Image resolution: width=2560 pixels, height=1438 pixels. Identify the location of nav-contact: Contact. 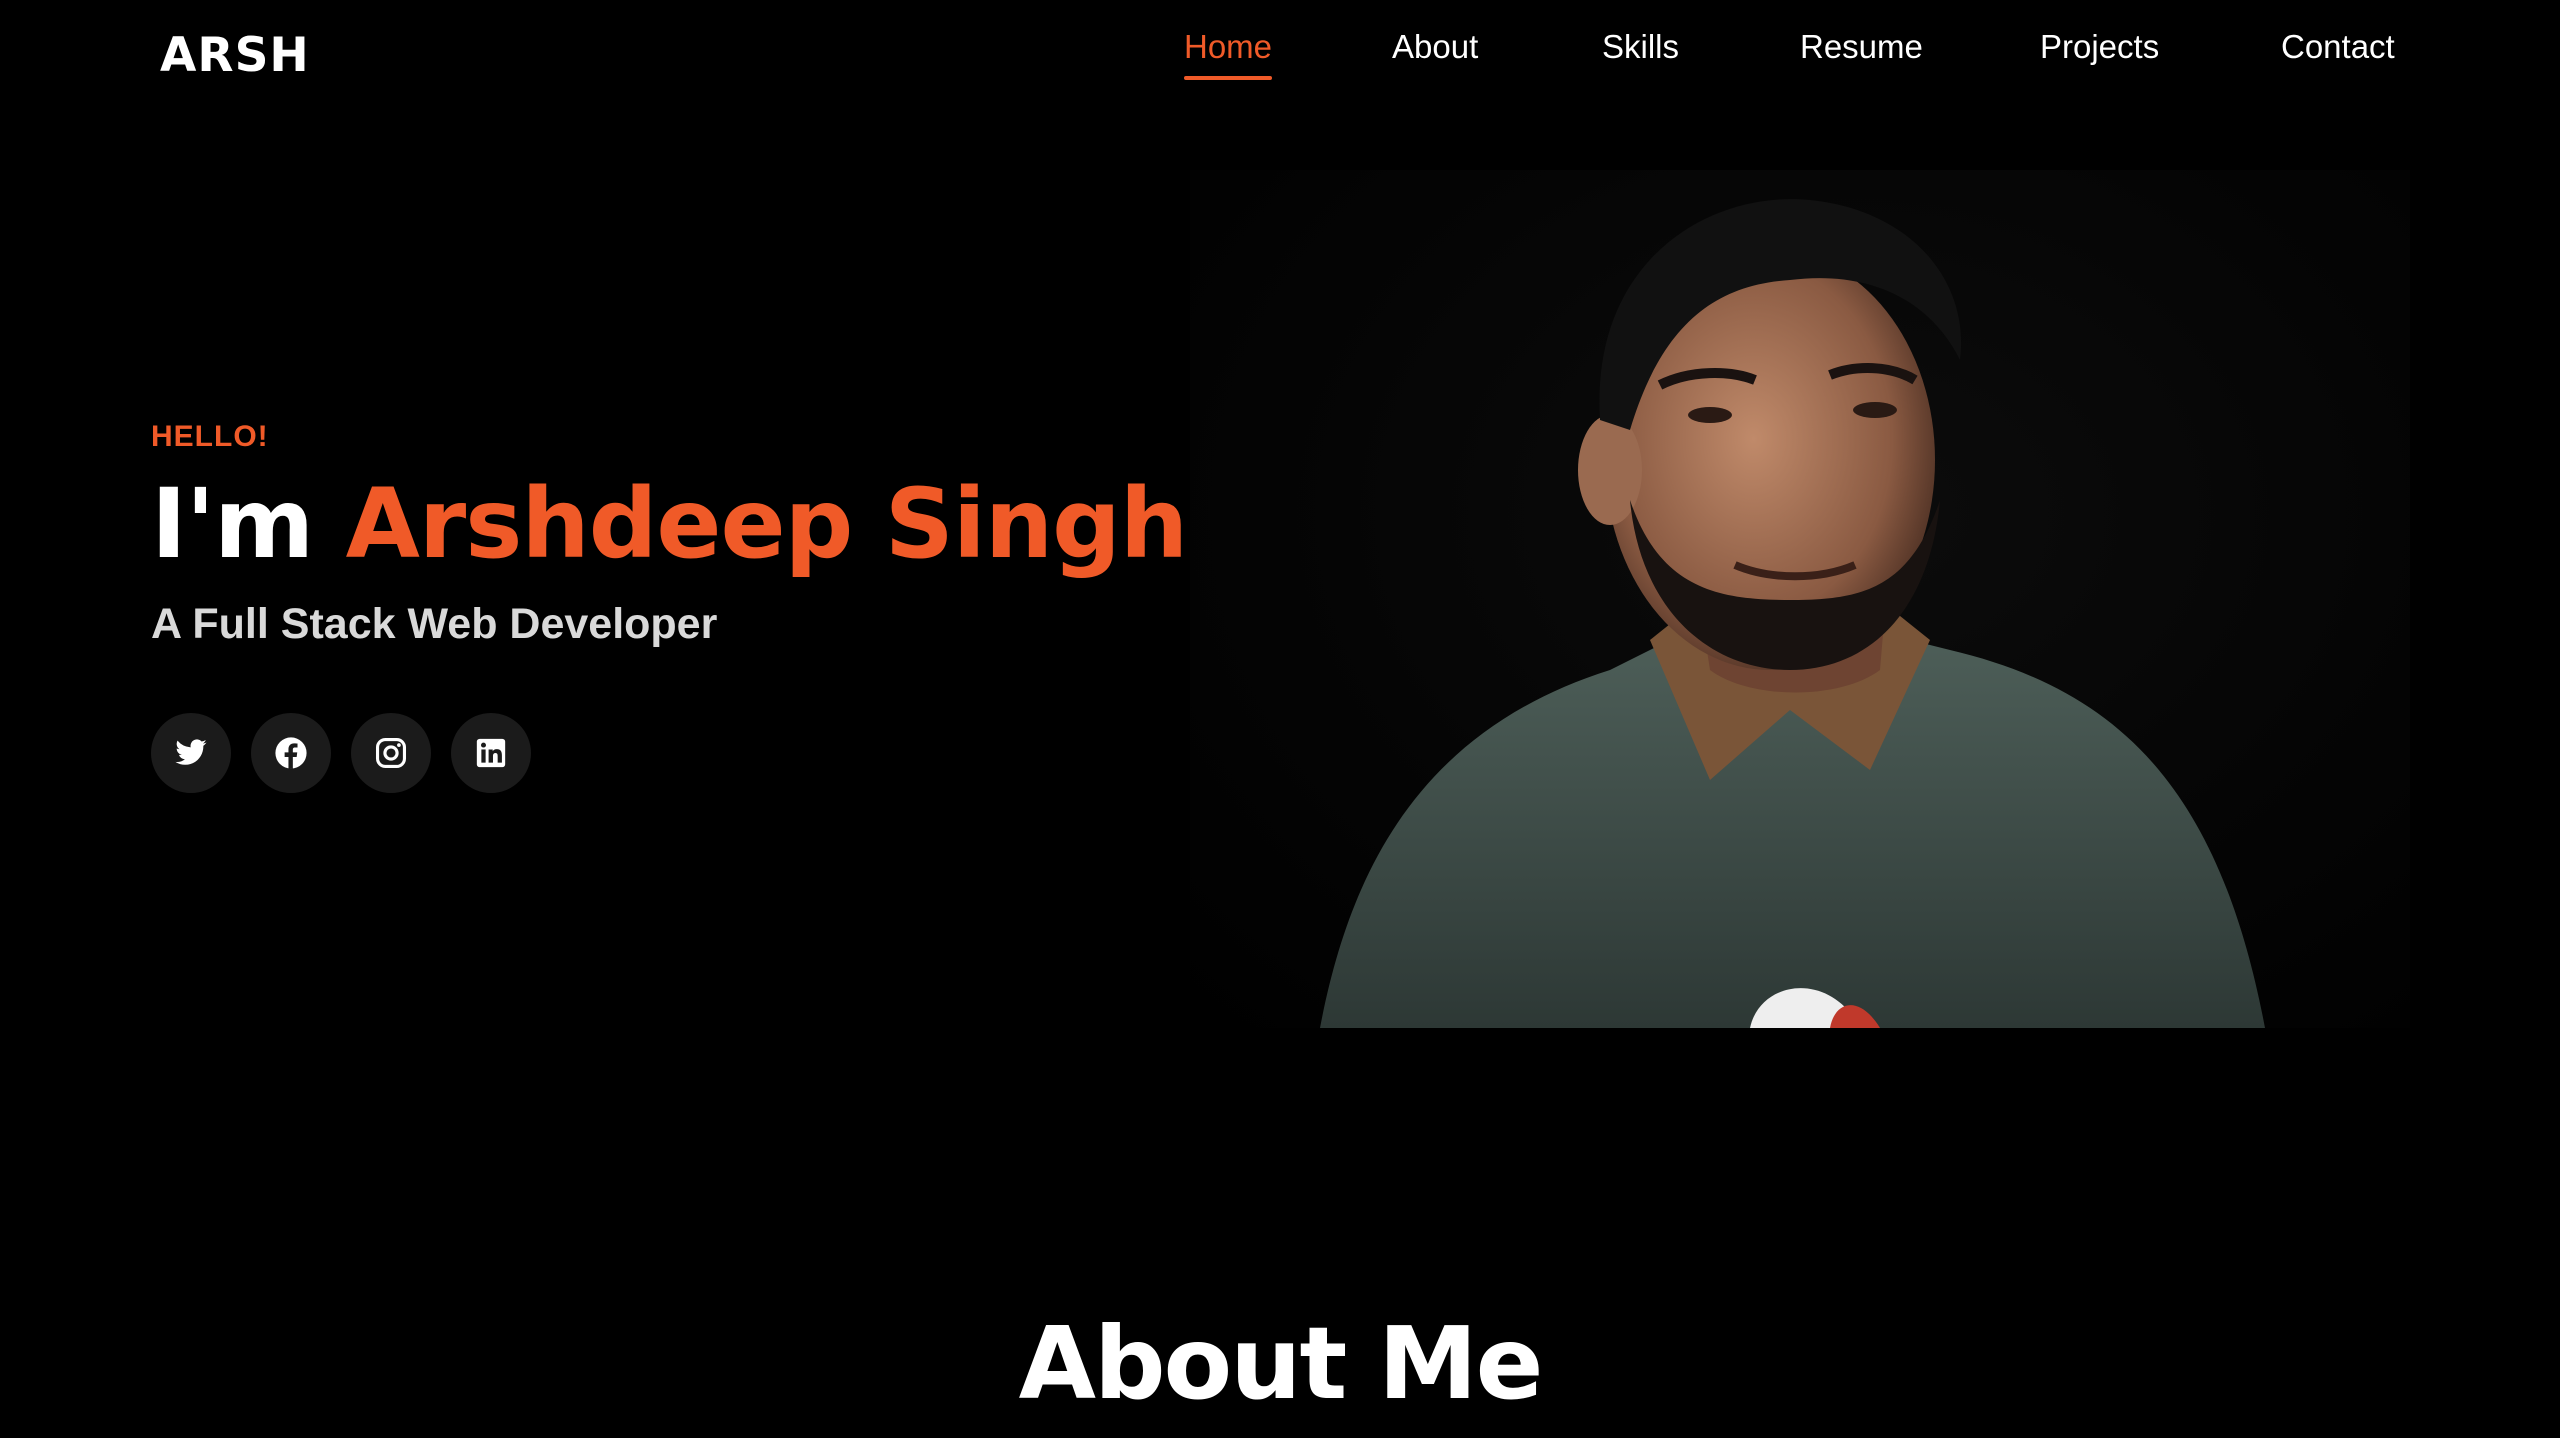
(2338, 47).